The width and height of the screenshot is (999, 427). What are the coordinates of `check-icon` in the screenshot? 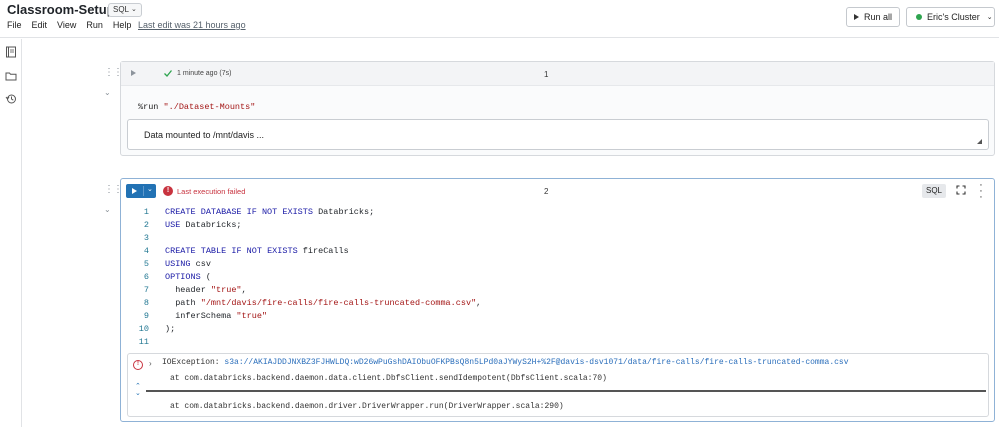 It's located at (168, 73).